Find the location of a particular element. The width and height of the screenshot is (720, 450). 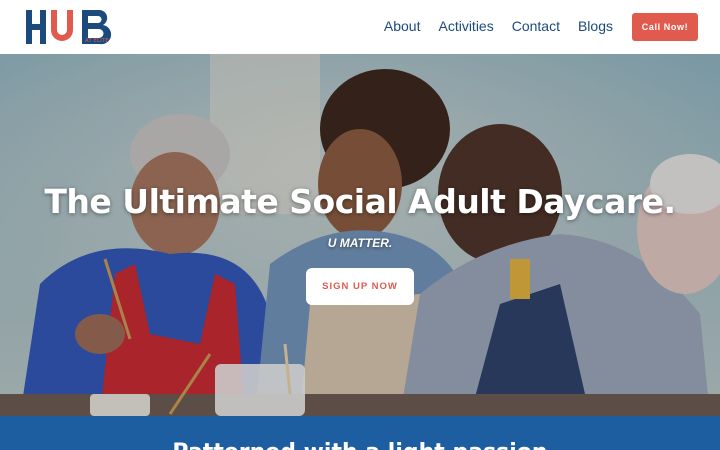

intro-band-heading: Patterned with a light passion is located at coordinates (360, 445).